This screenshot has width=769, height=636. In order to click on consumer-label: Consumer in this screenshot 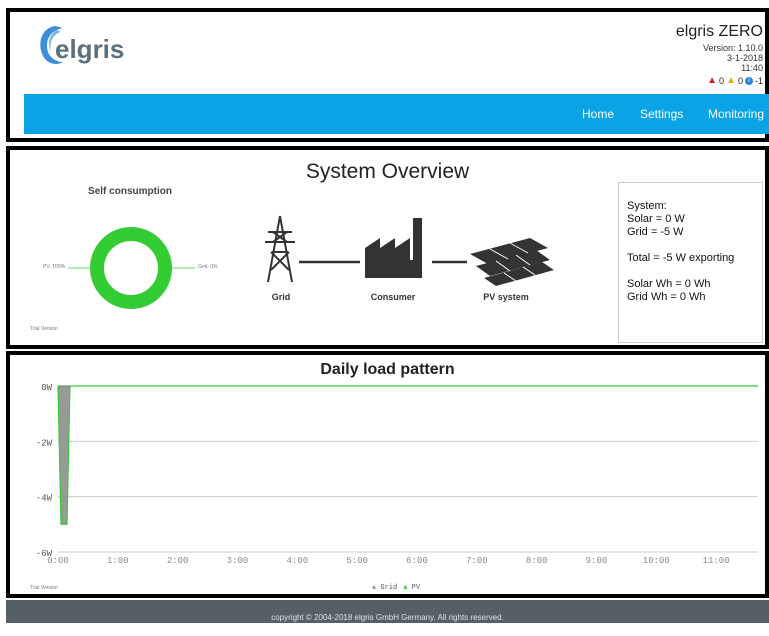, I will do `click(393, 297)`.